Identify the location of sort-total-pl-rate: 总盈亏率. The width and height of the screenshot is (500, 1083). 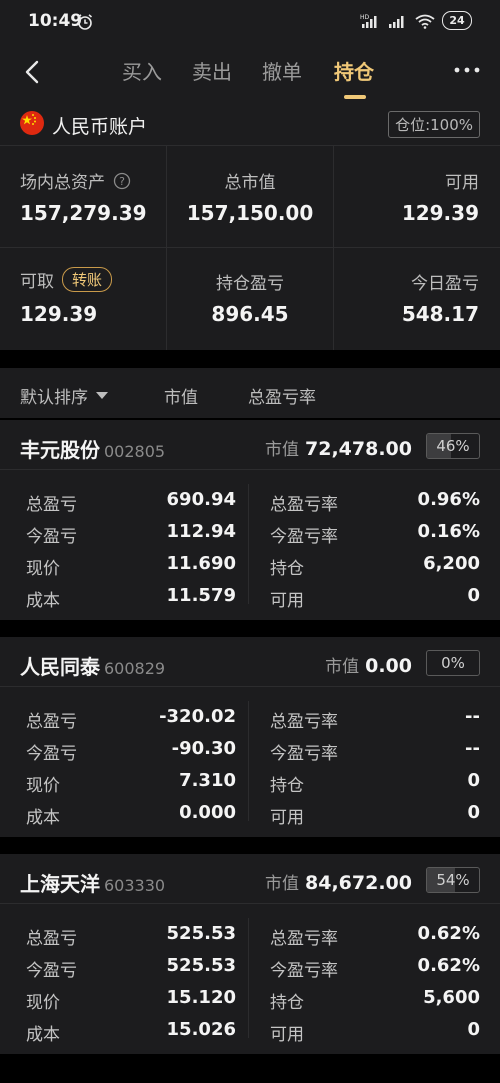
(282, 395).